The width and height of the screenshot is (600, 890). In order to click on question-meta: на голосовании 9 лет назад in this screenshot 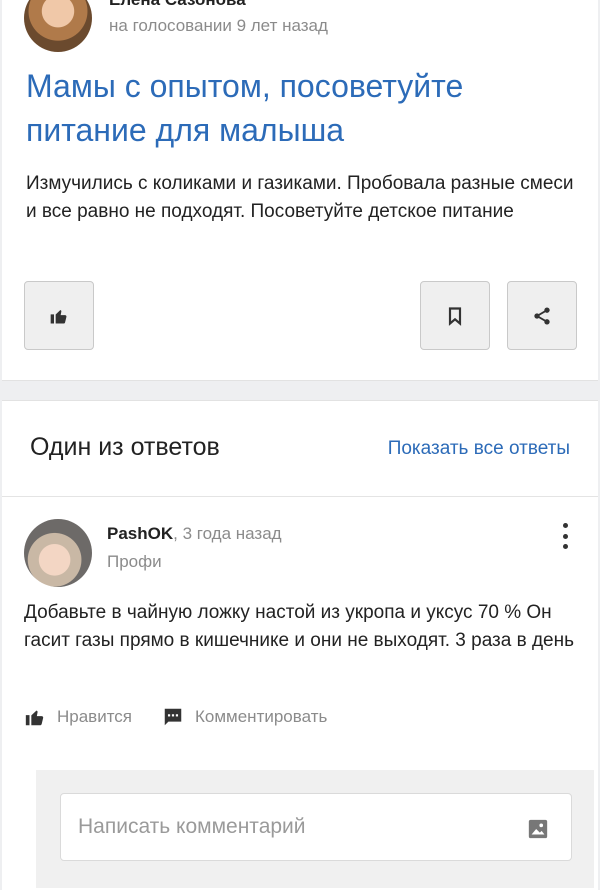, I will do `click(218, 25)`.